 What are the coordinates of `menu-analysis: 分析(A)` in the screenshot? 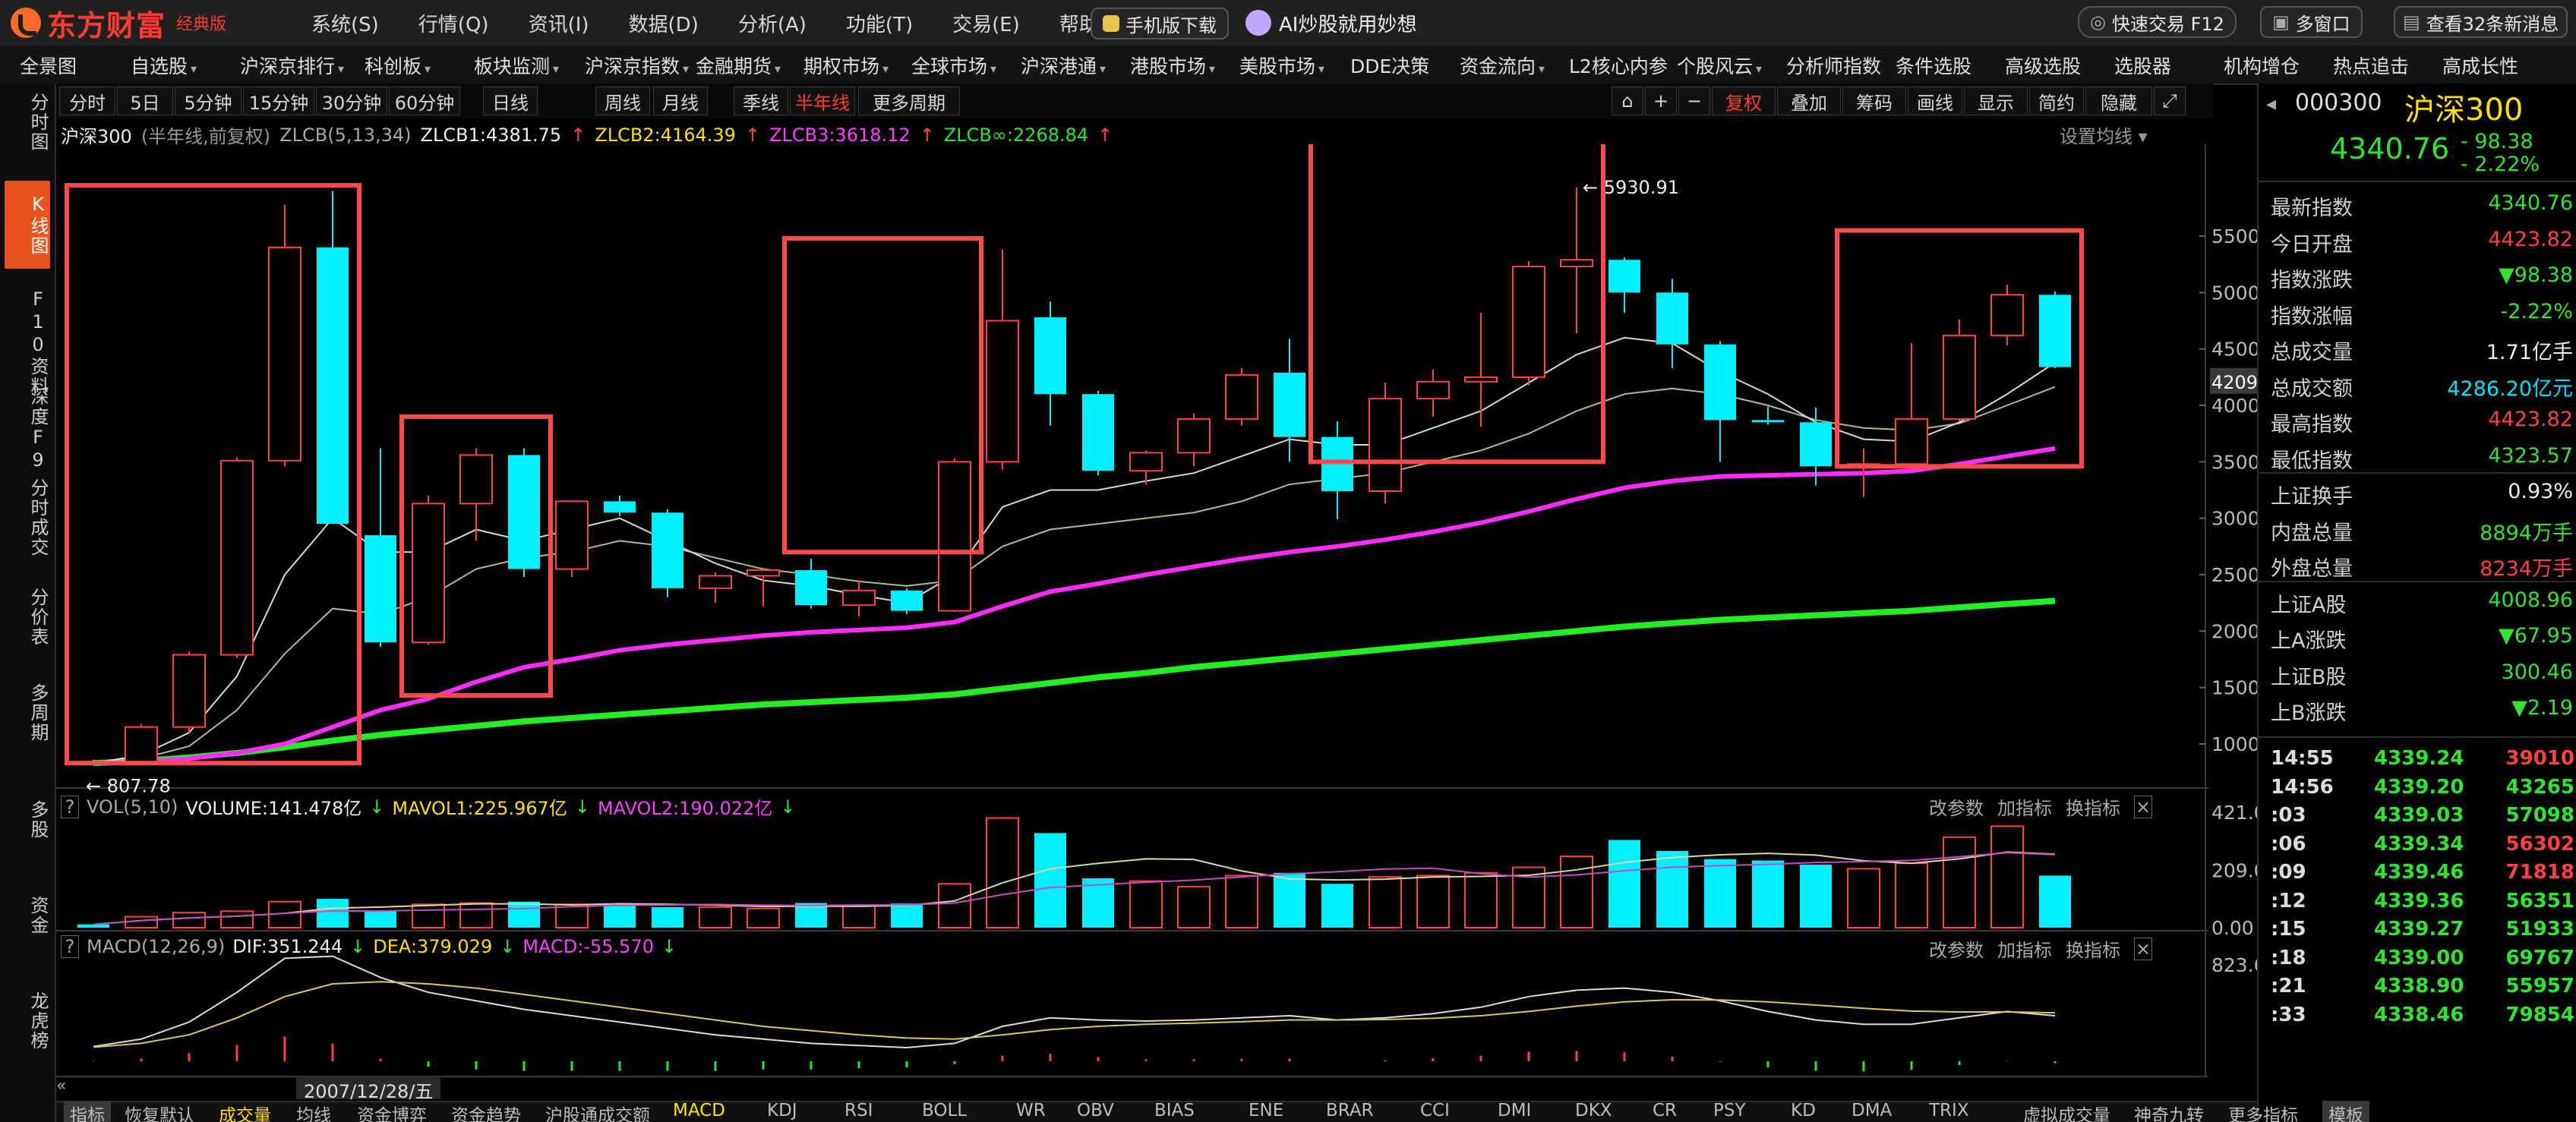 It's located at (772, 23).